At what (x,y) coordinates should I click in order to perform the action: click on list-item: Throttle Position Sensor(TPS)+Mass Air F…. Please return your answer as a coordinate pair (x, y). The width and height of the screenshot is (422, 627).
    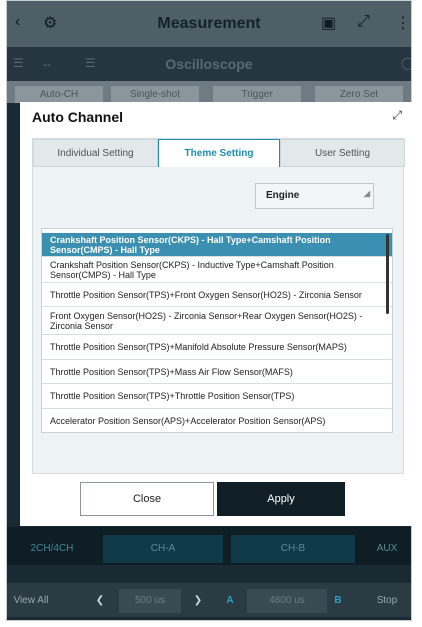
    Looking at the image, I should click on (217, 372).